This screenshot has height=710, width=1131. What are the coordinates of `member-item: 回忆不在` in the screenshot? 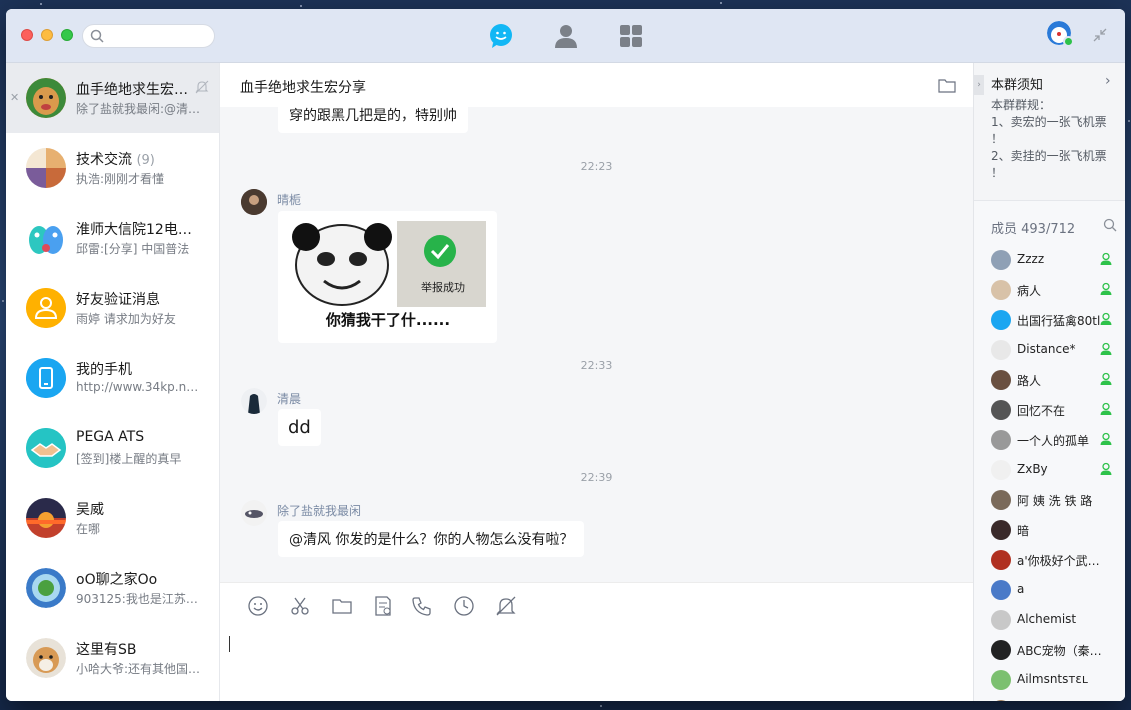 It's located at (1049, 410).